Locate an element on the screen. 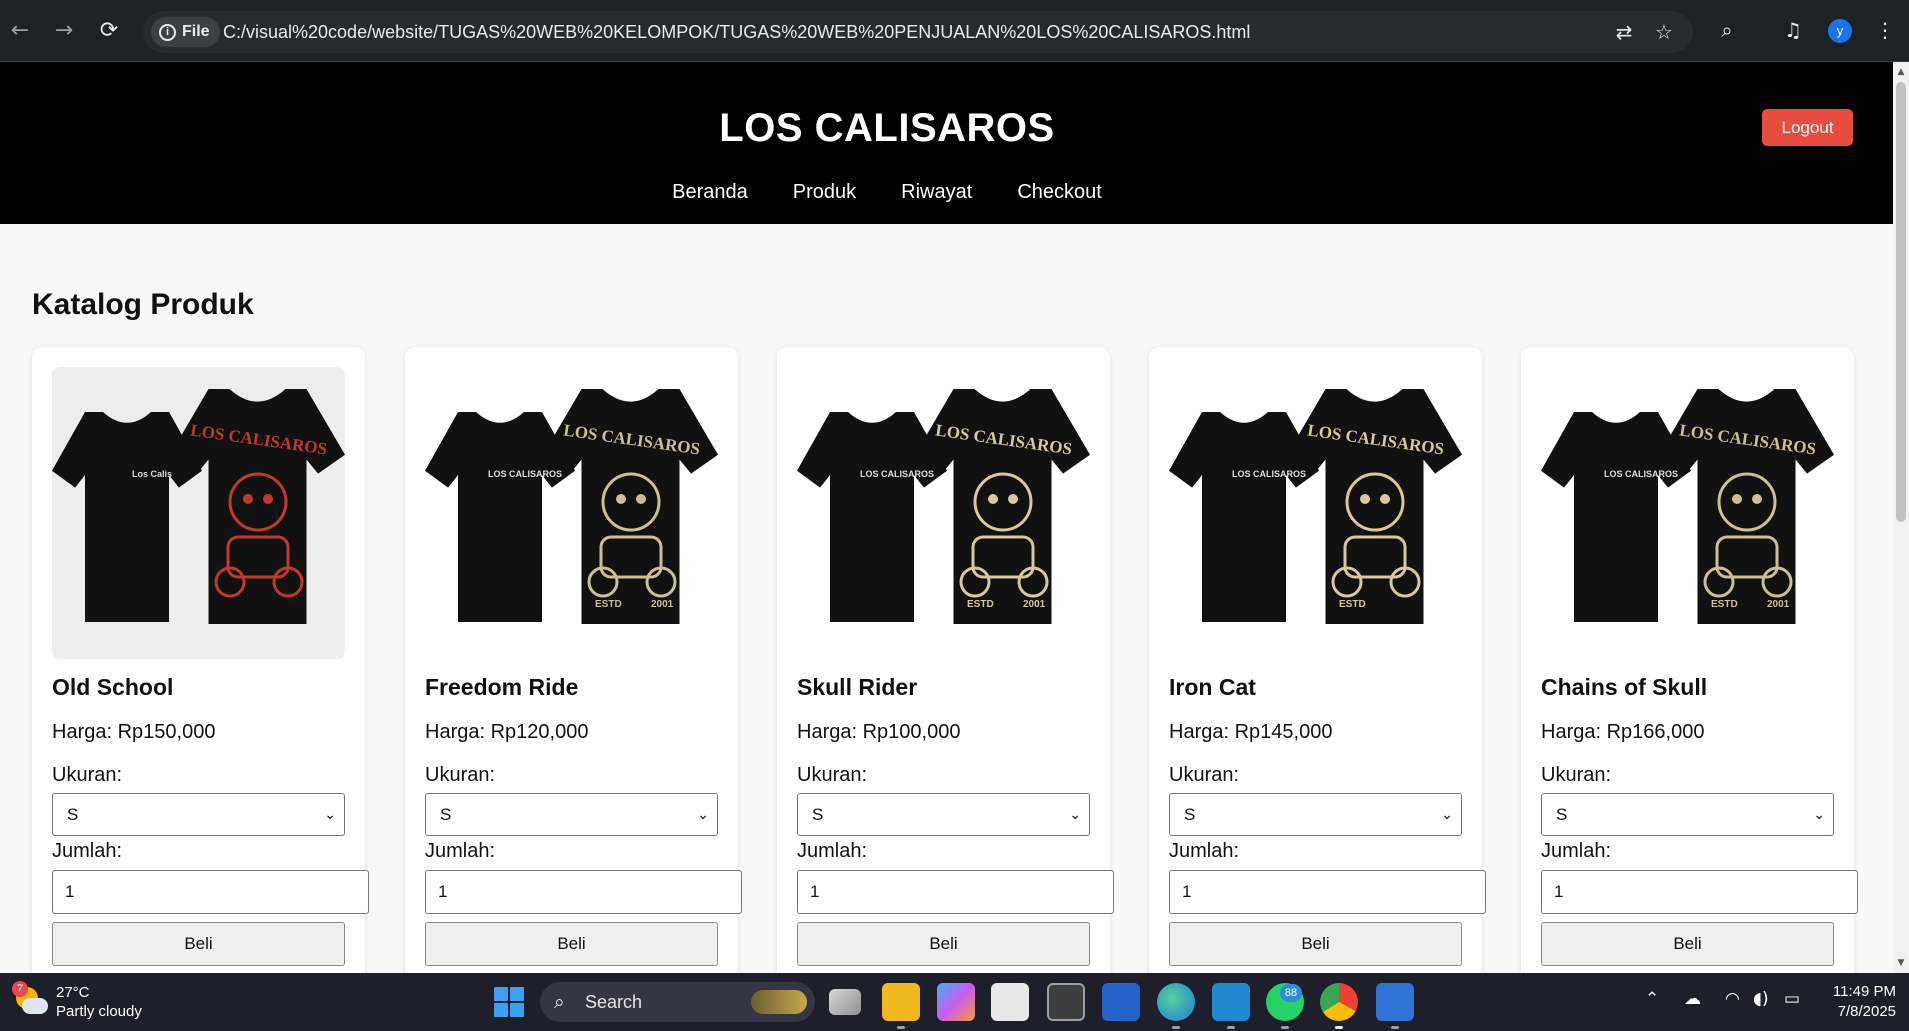  chevron-up-icon: ⌃ is located at coordinates (1652, 999).